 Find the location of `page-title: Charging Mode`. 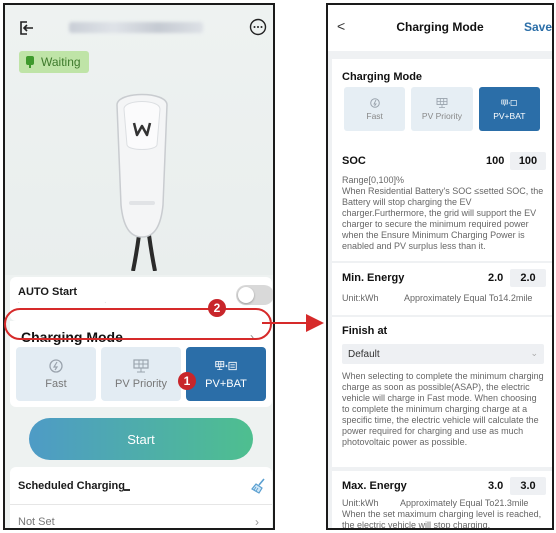

page-title: Charging Mode is located at coordinates (440, 27).